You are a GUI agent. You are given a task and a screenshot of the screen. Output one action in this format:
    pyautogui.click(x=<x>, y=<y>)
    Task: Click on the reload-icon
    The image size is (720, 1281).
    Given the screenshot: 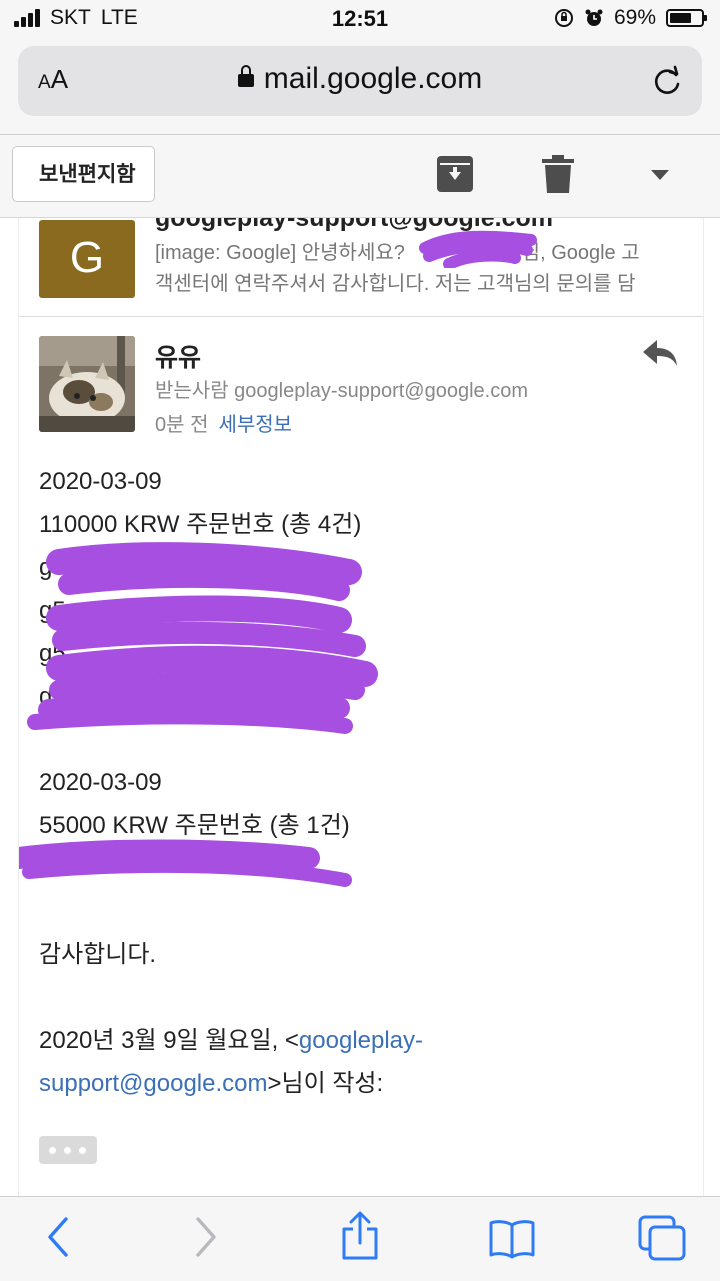 What is the action you would take?
    pyautogui.click(x=667, y=81)
    